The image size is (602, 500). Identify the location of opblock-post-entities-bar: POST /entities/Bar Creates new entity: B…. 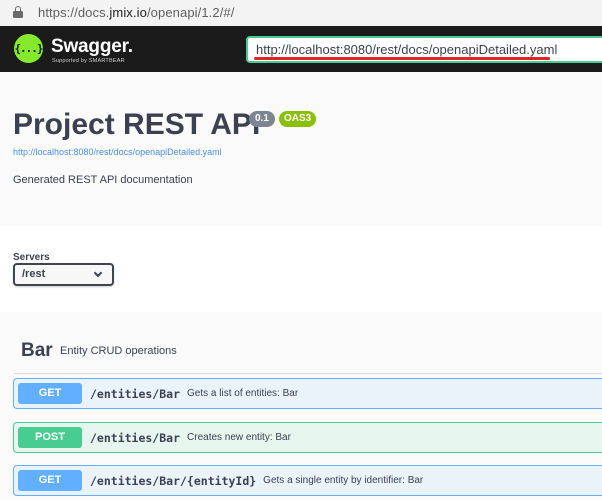
(307, 437).